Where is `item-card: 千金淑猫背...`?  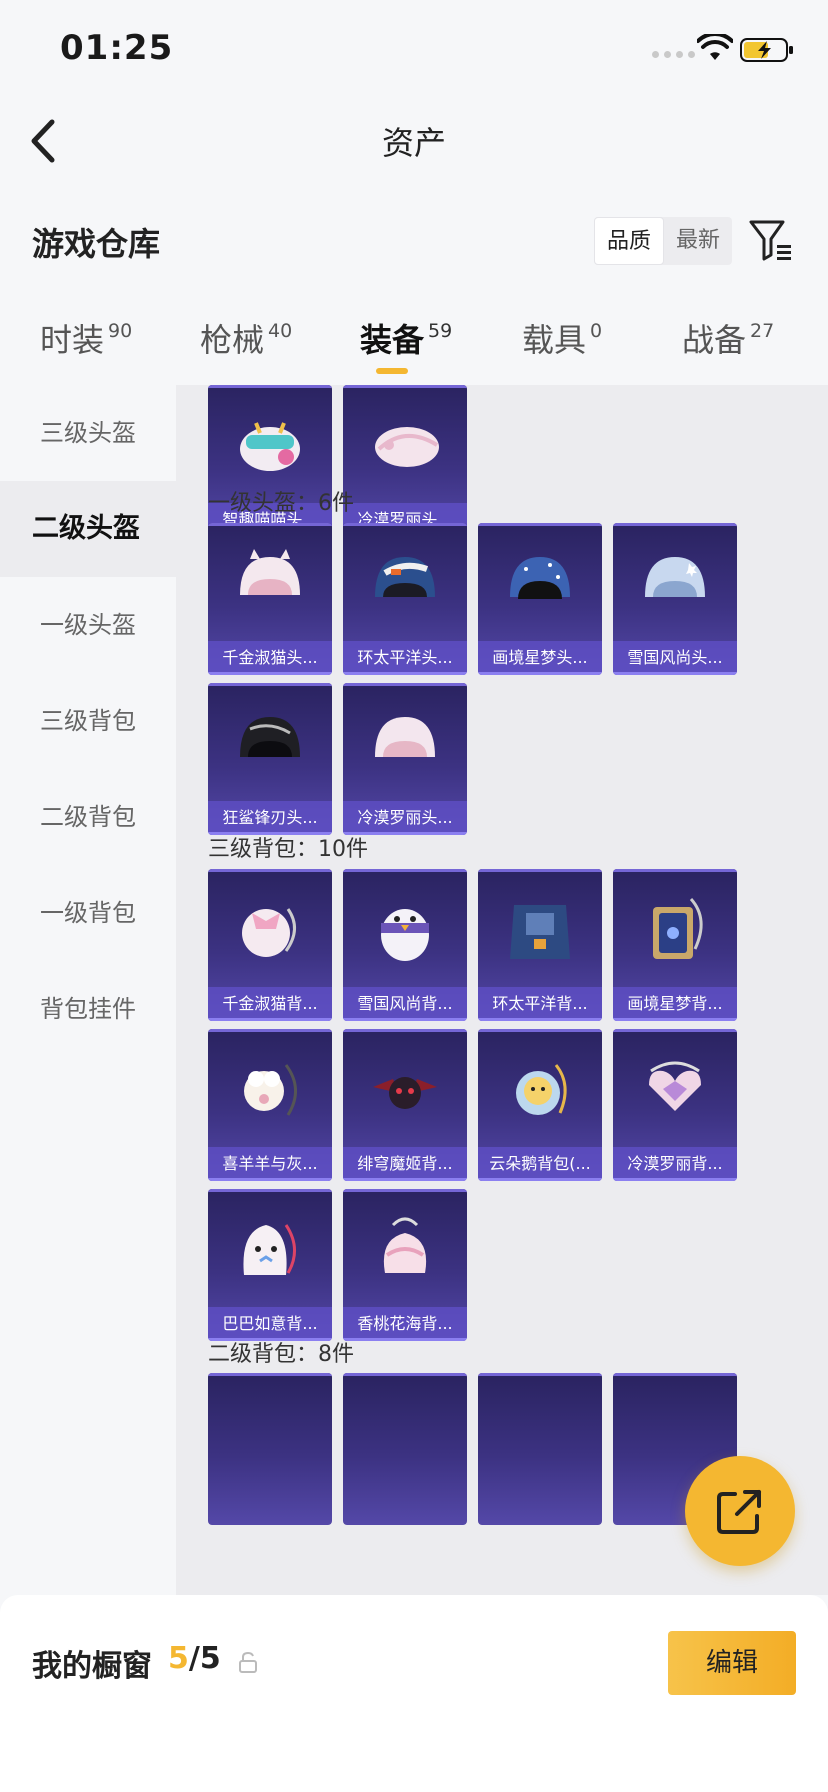 item-card: 千金淑猫背... is located at coordinates (270, 945).